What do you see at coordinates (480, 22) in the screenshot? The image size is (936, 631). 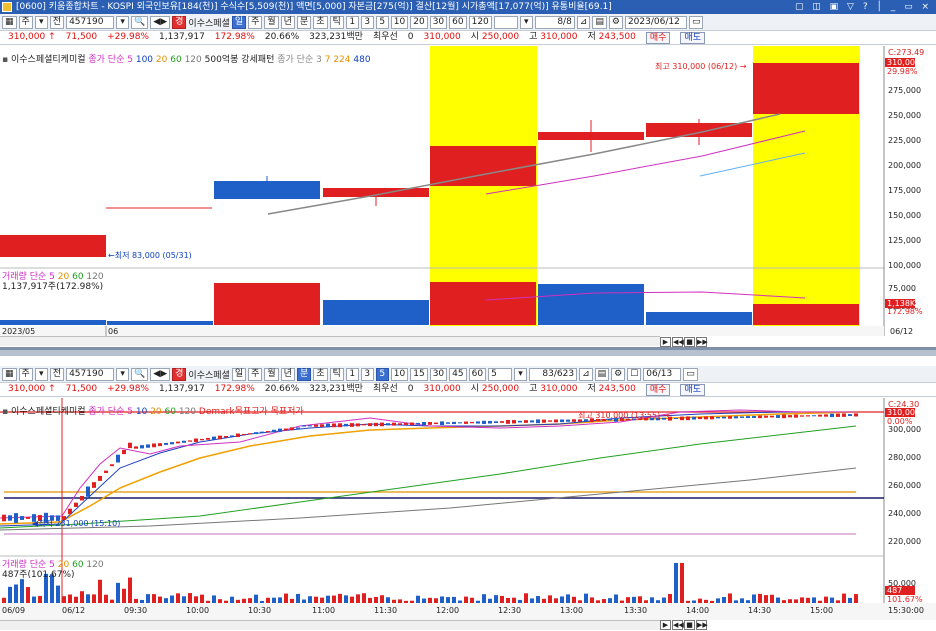 I see `interval-120: 120` at bounding box center [480, 22].